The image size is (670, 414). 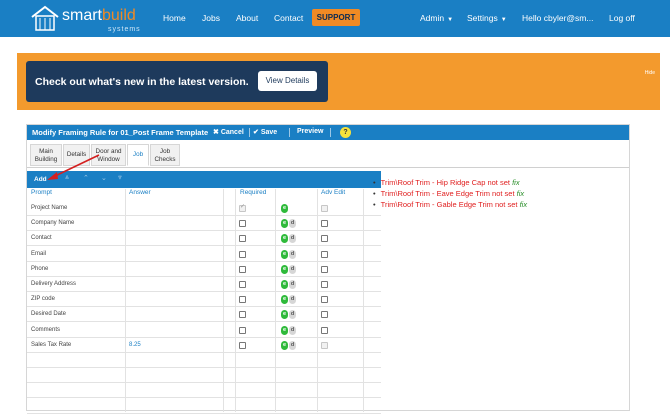 What do you see at coordinates (204, 239) in the screenshot?
I see `table-row: Contact e d` at bounding box center [204, 239].